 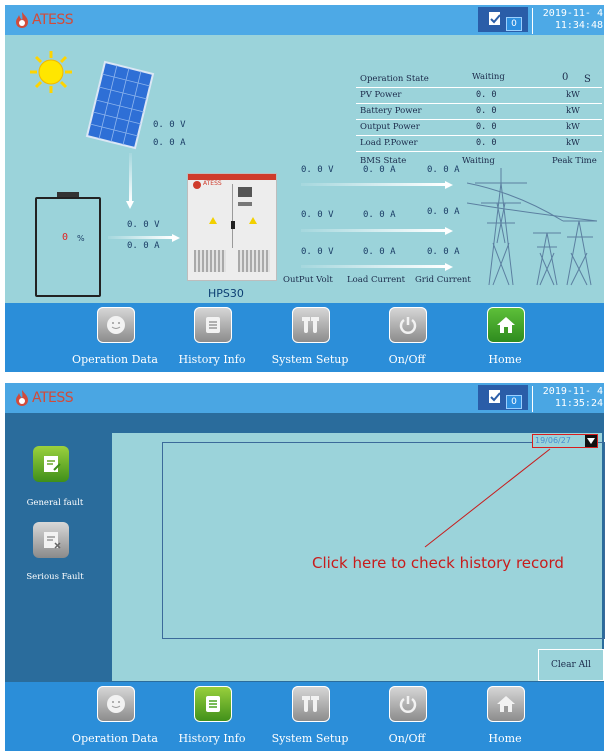 What do you see at coordinates (572, 391) in the screenshot?
I see `date-display: 2019-11- 4` at bounding box center [572, 391].